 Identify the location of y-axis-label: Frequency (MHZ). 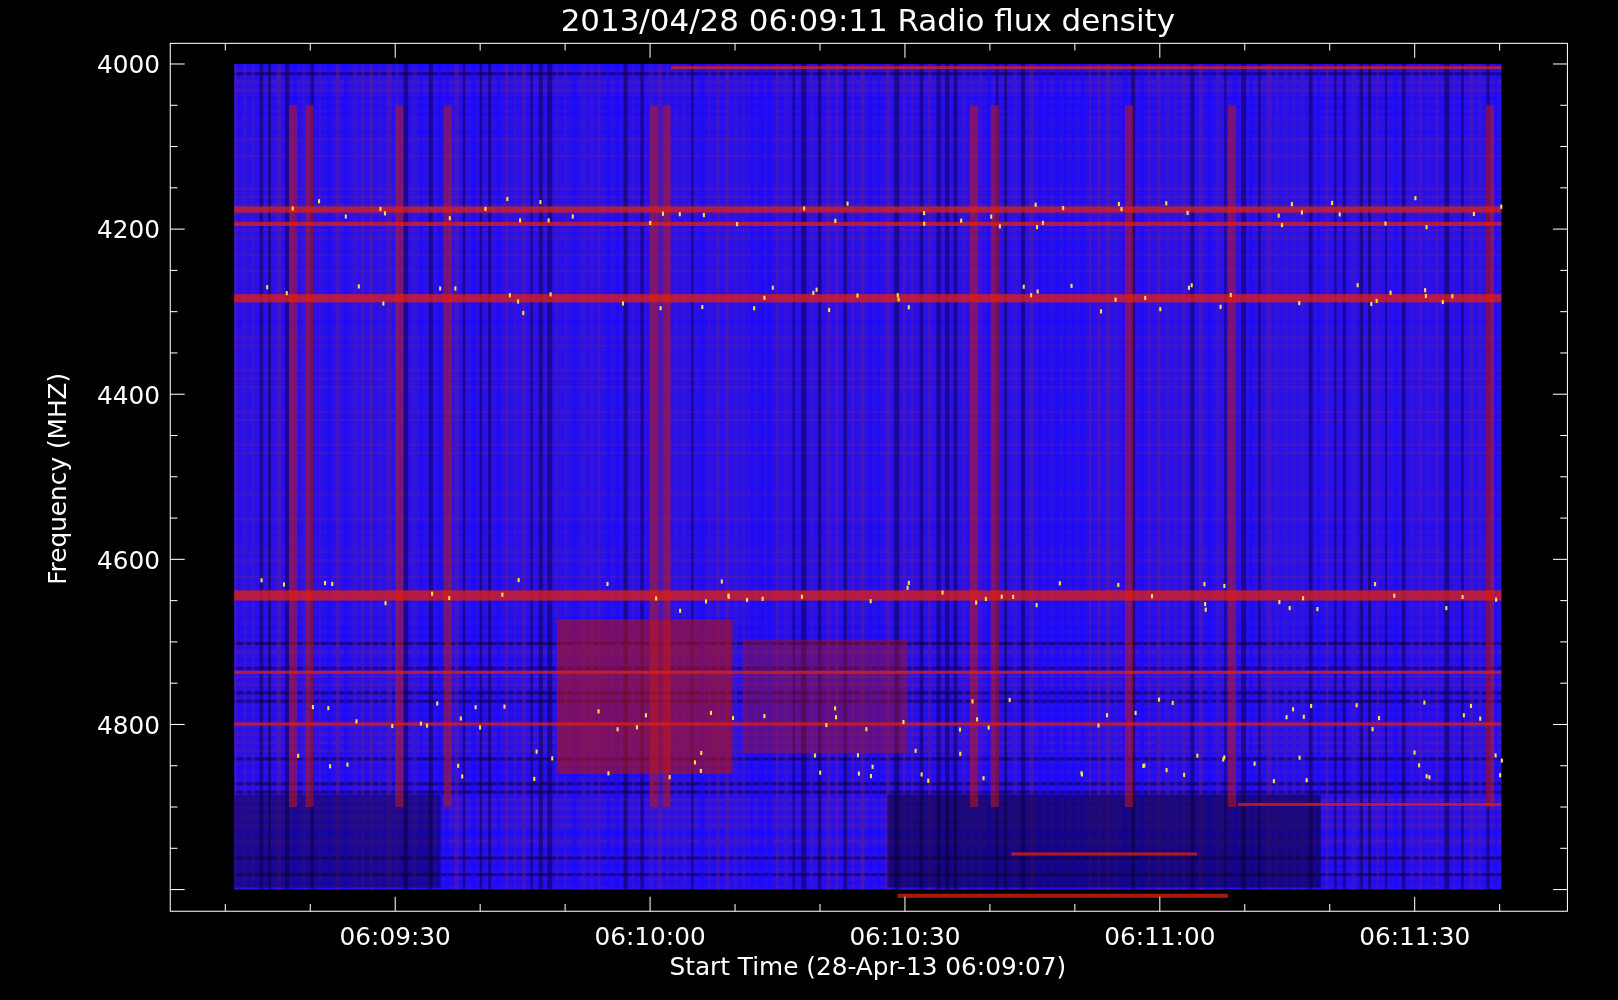
(58, 478).